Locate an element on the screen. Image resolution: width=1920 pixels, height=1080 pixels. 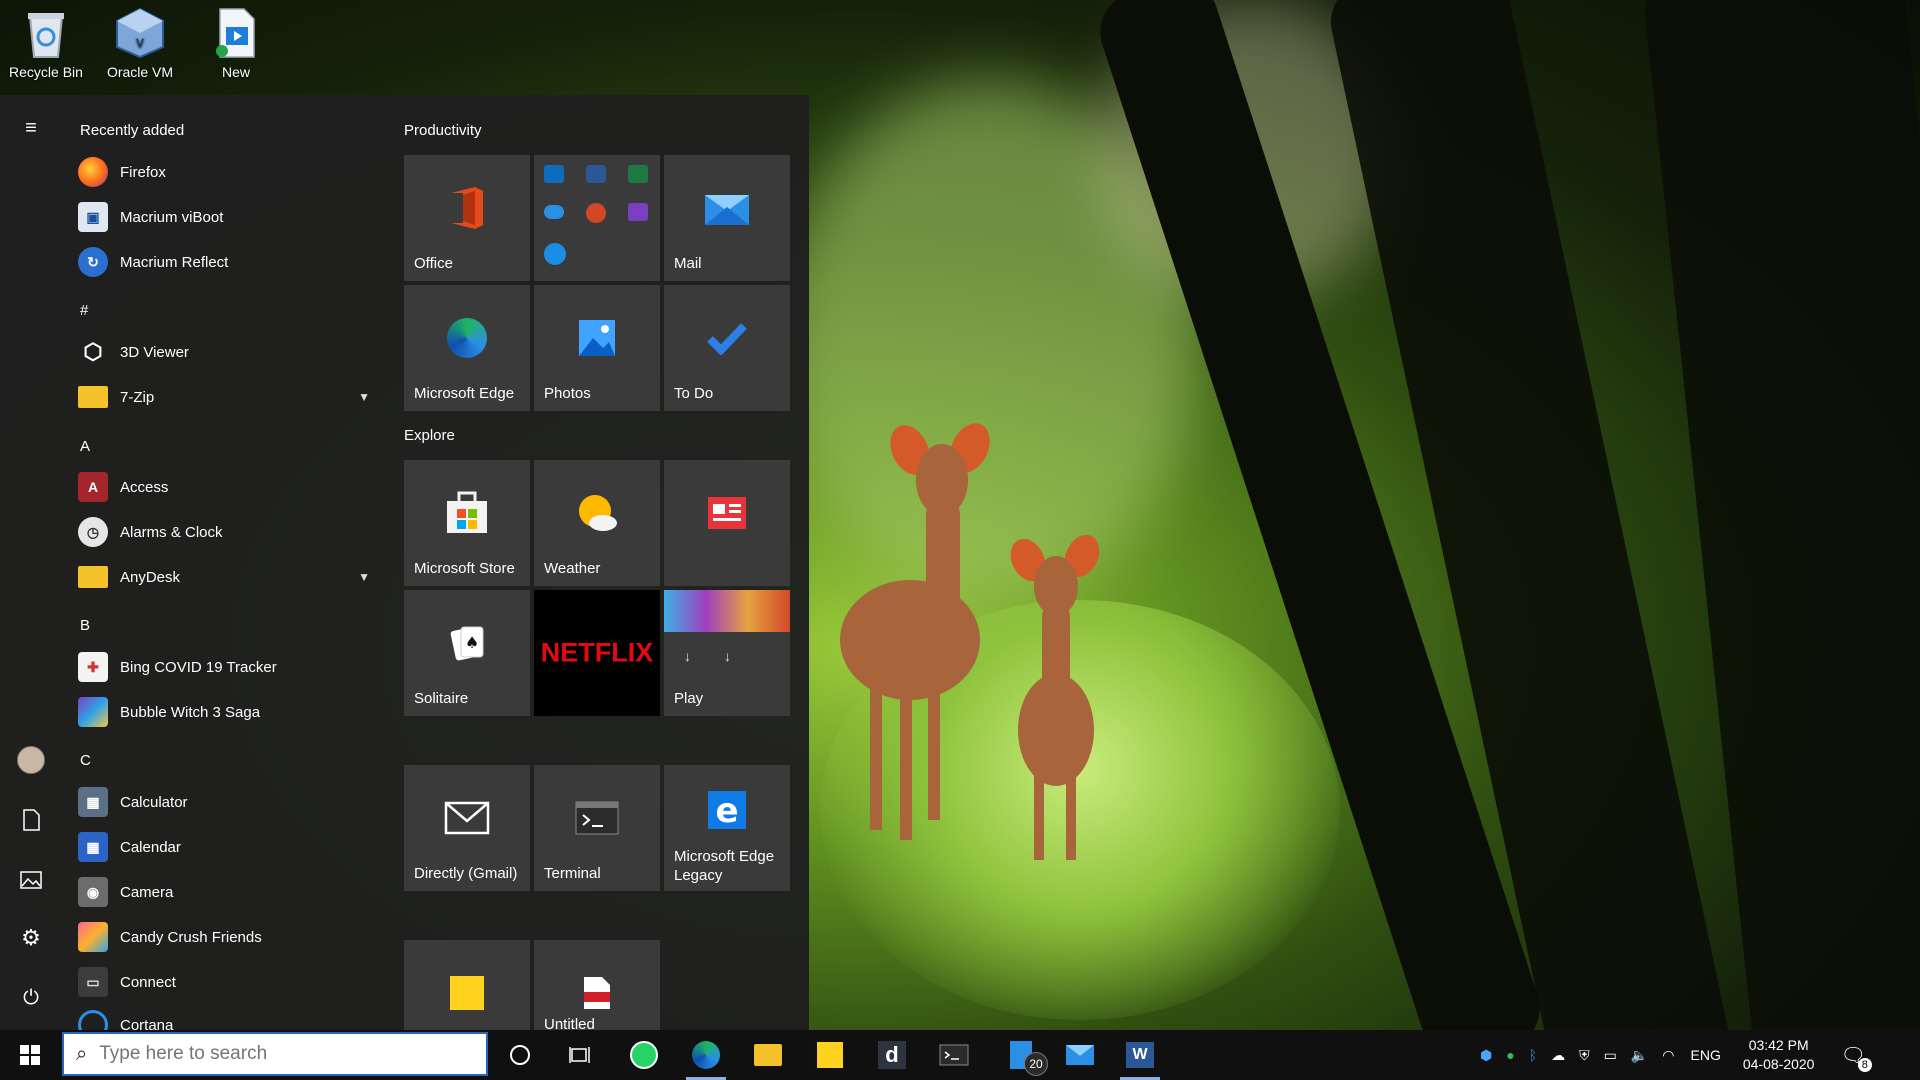
defender-icon: ⛨ is located at coordinates (1584, 1055).